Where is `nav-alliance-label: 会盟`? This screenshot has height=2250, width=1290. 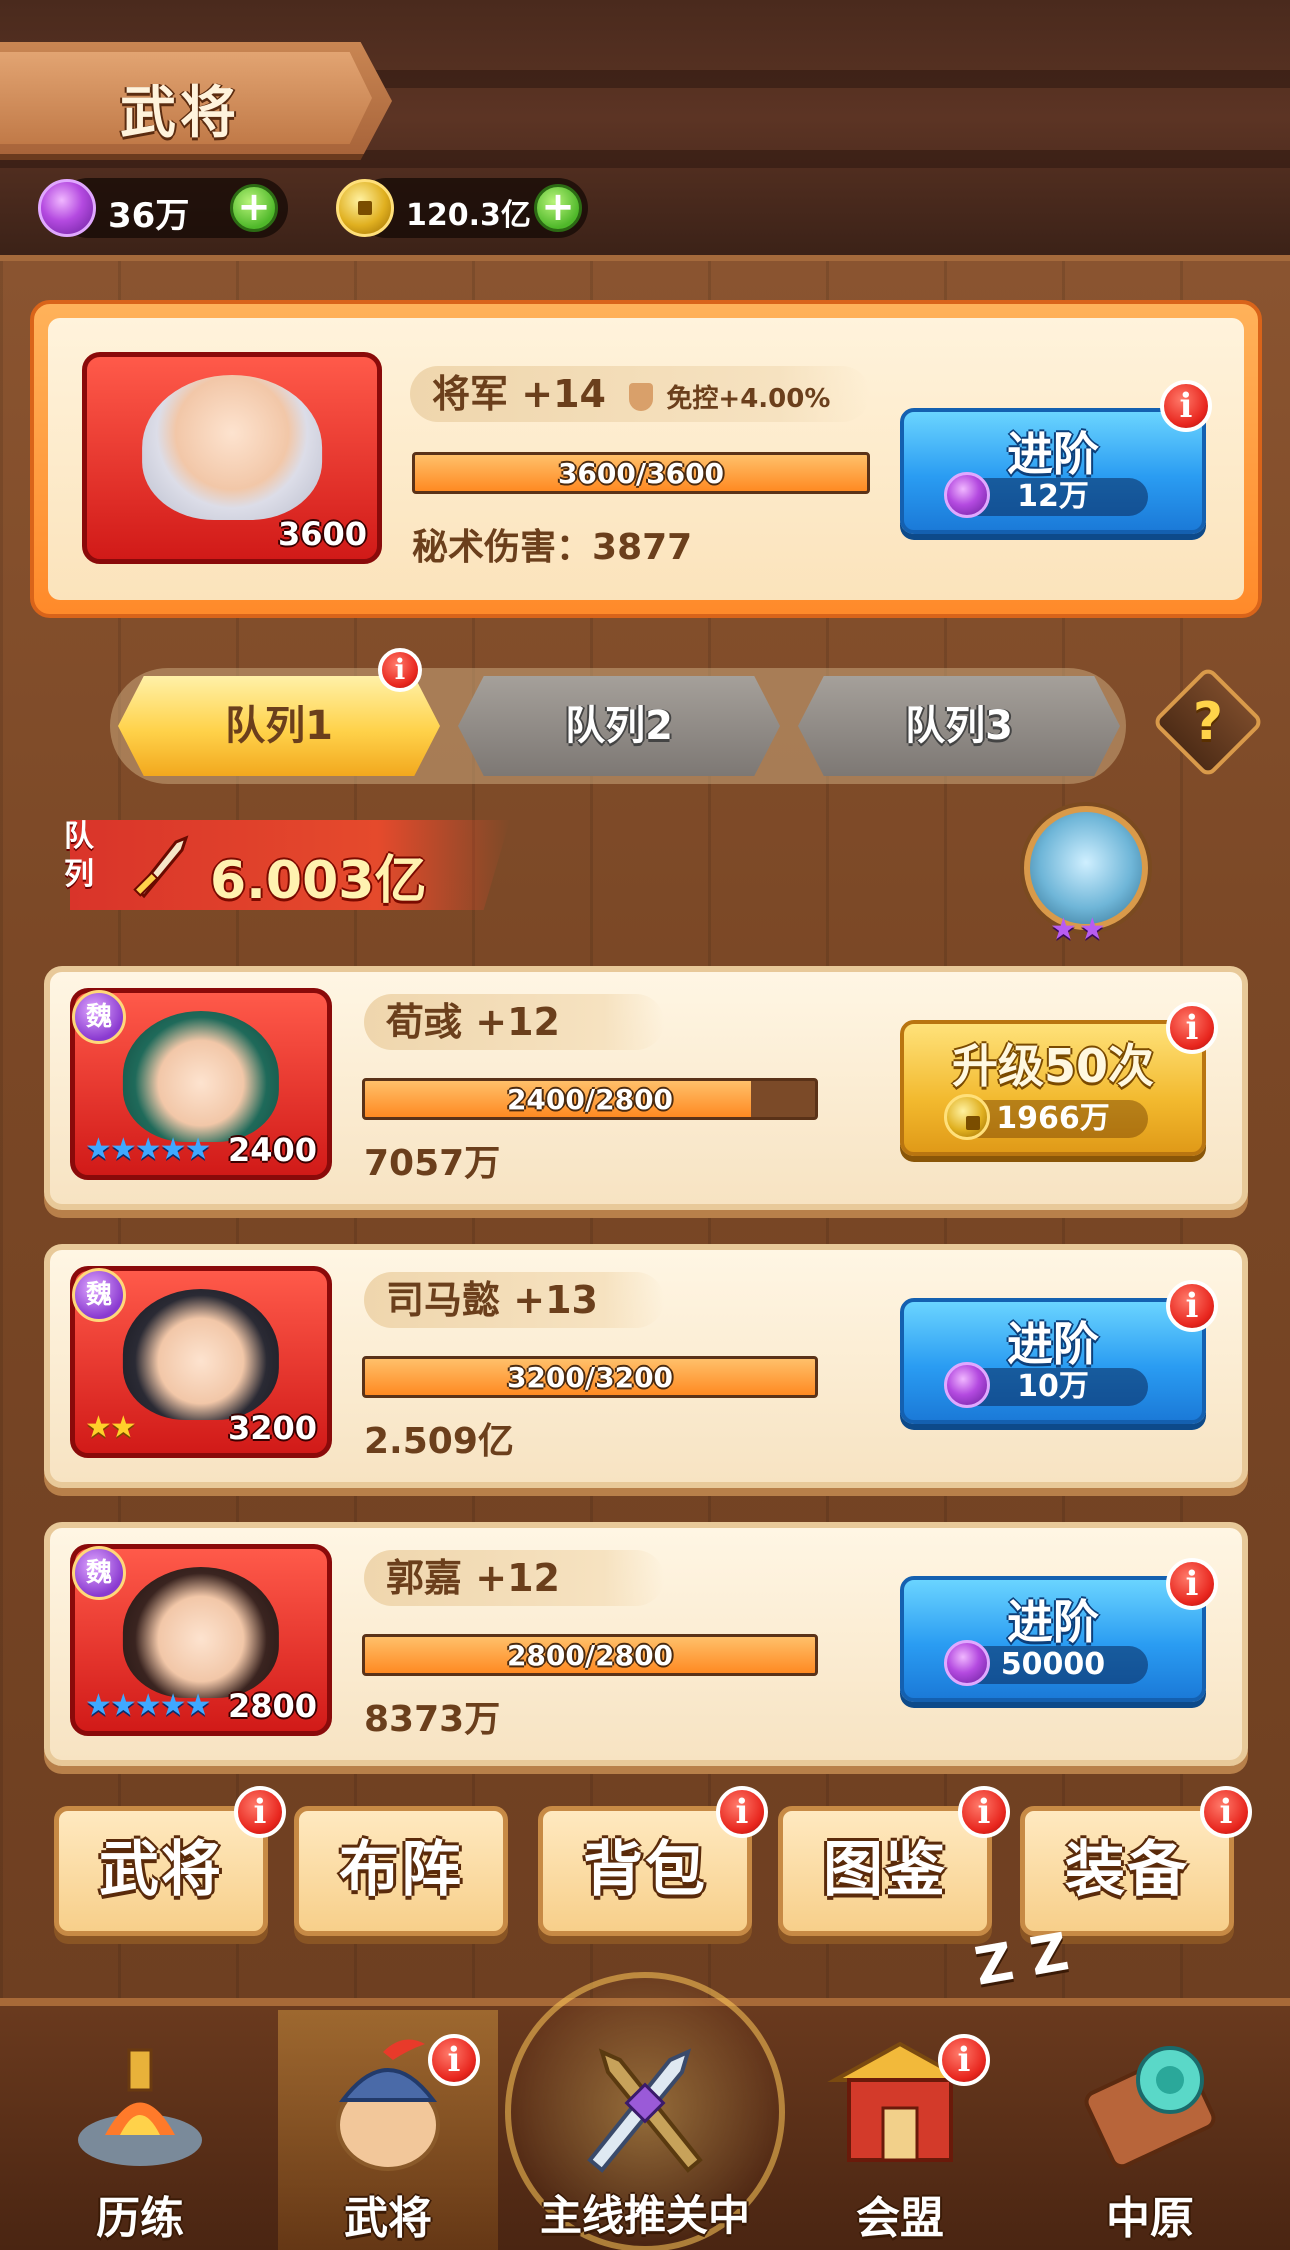
nav-alliance-label: 会盟 is located at coordinates (900, 2218).